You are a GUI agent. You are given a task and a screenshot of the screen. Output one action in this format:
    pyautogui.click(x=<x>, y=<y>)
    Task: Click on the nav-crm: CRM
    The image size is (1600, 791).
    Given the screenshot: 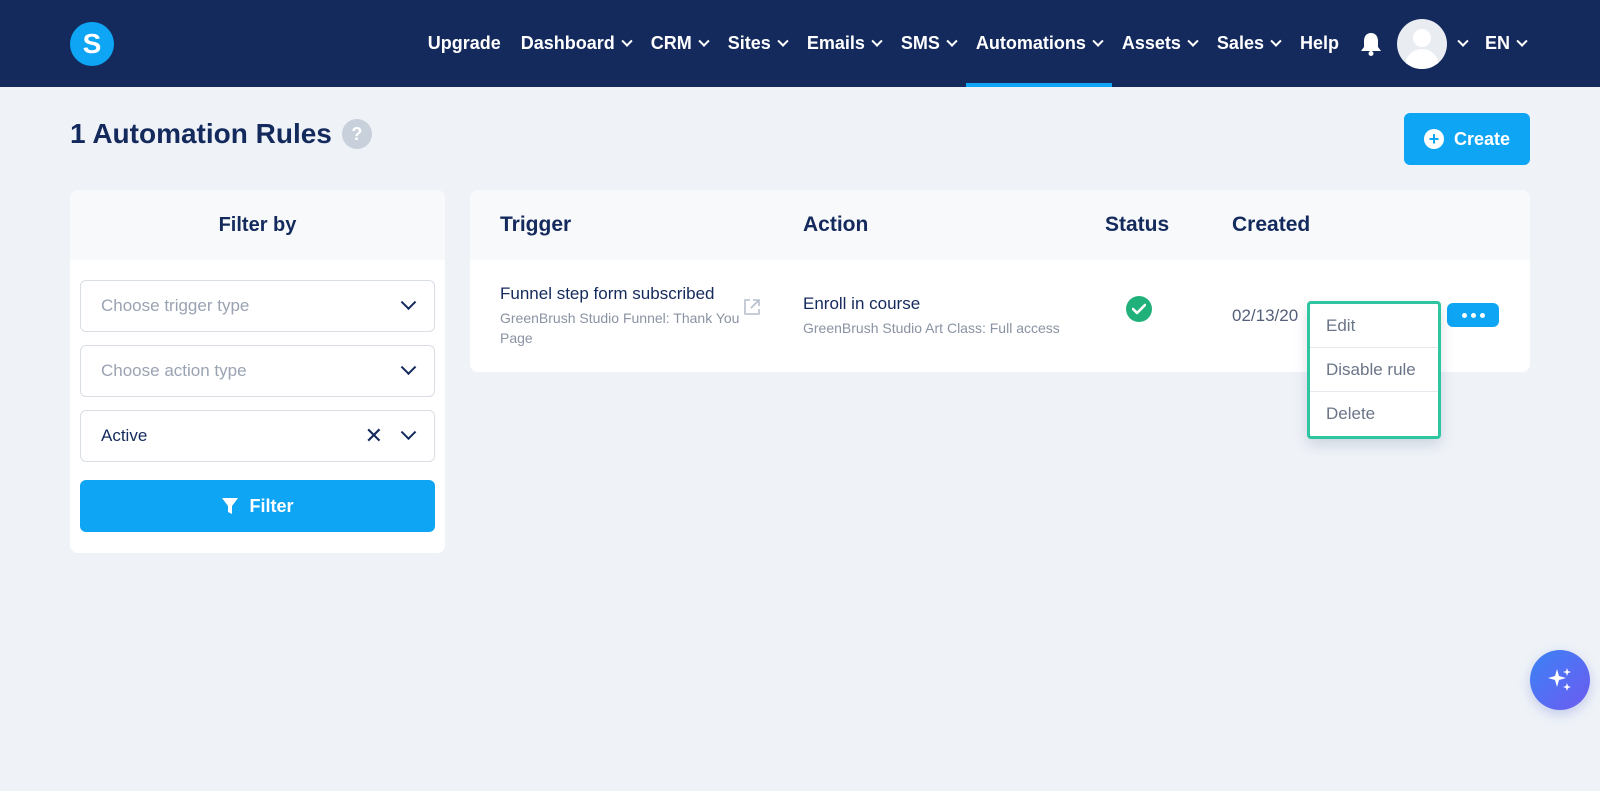 What is the action you would take?
    pyautogui.click(x=679, y=43)
    